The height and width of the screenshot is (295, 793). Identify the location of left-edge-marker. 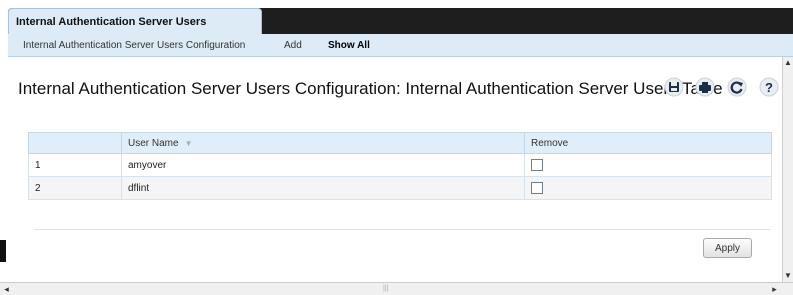
(3, 251).